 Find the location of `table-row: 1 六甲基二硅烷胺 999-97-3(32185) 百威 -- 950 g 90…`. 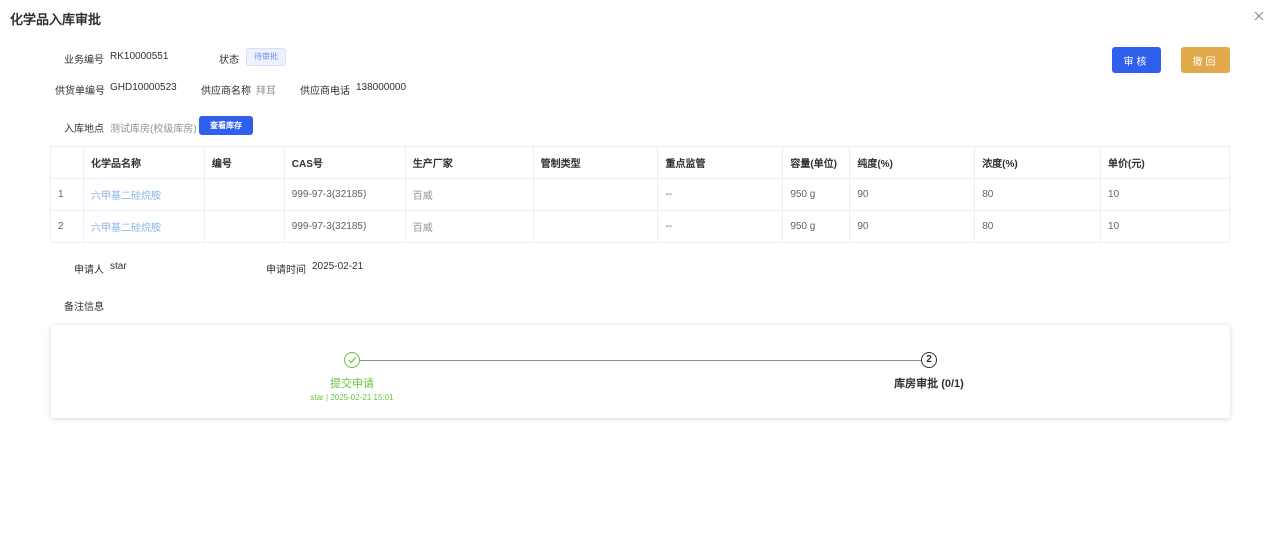

table-row: 1 六甲基二硅烷胺 999-97-3(32185) 百威 -- 950 g 90… is located at coordinates (640, 194).